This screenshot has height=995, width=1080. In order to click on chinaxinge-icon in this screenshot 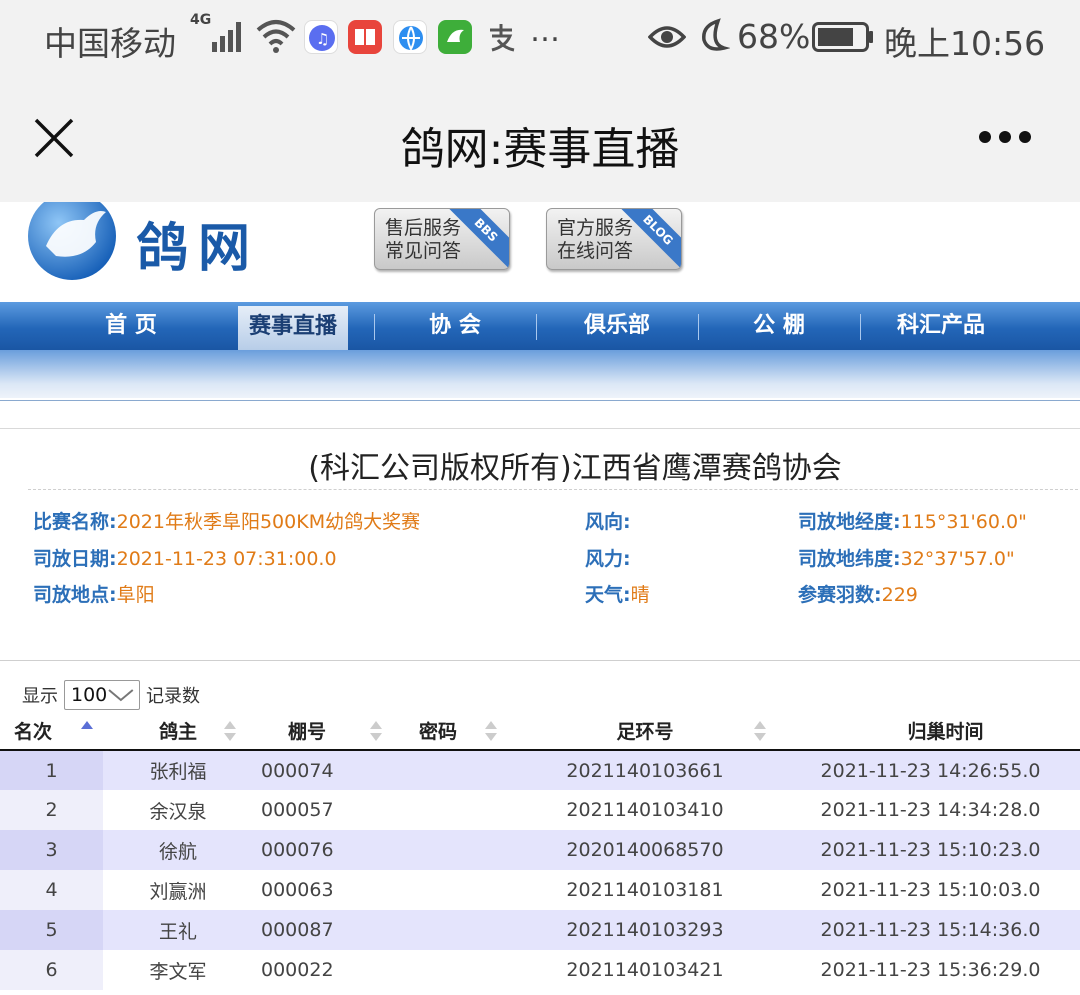, I will do `click(455, 37)`.